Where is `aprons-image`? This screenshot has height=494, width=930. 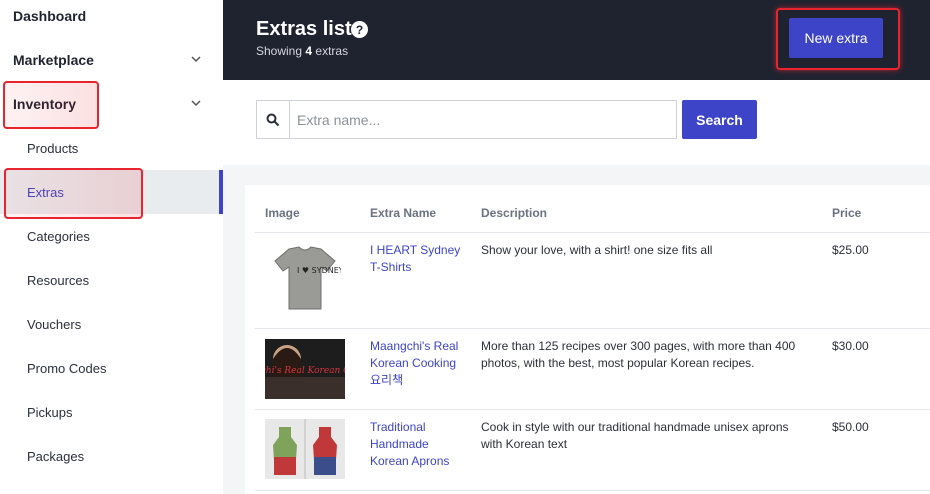
aprons-image is located at coordinates (305, 449).